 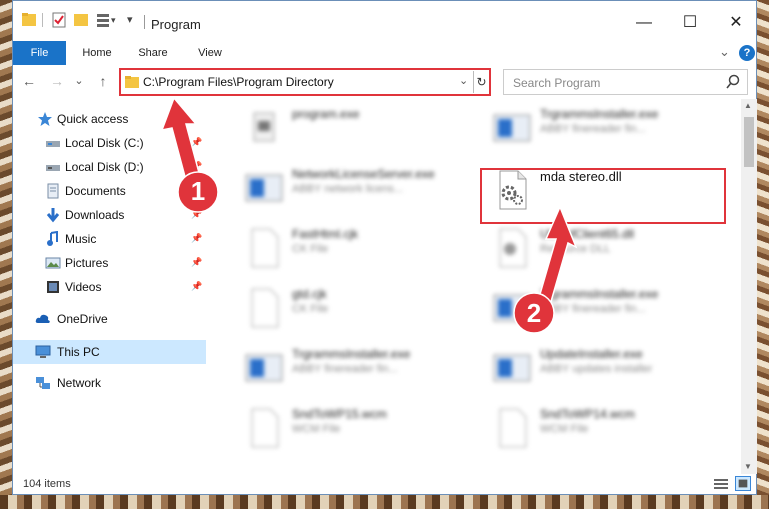 I want to click on list-item: SndToWP14.wcm WCM File, so click(x=608, y=429).